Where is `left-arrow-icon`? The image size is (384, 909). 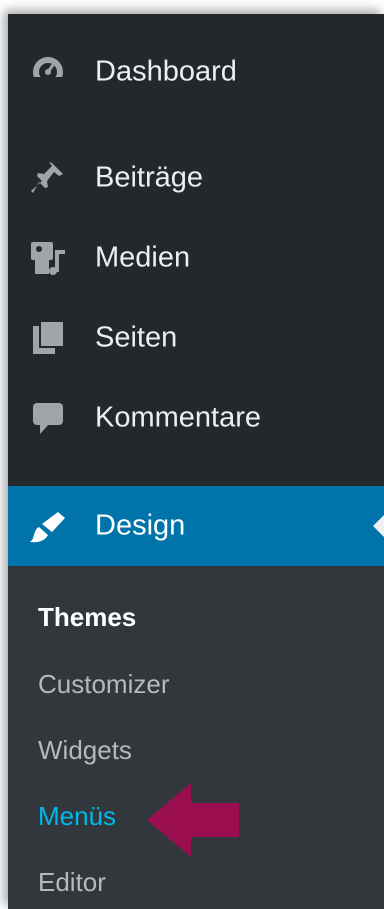
left-arrow-icon is located at coordinates (193, 820).